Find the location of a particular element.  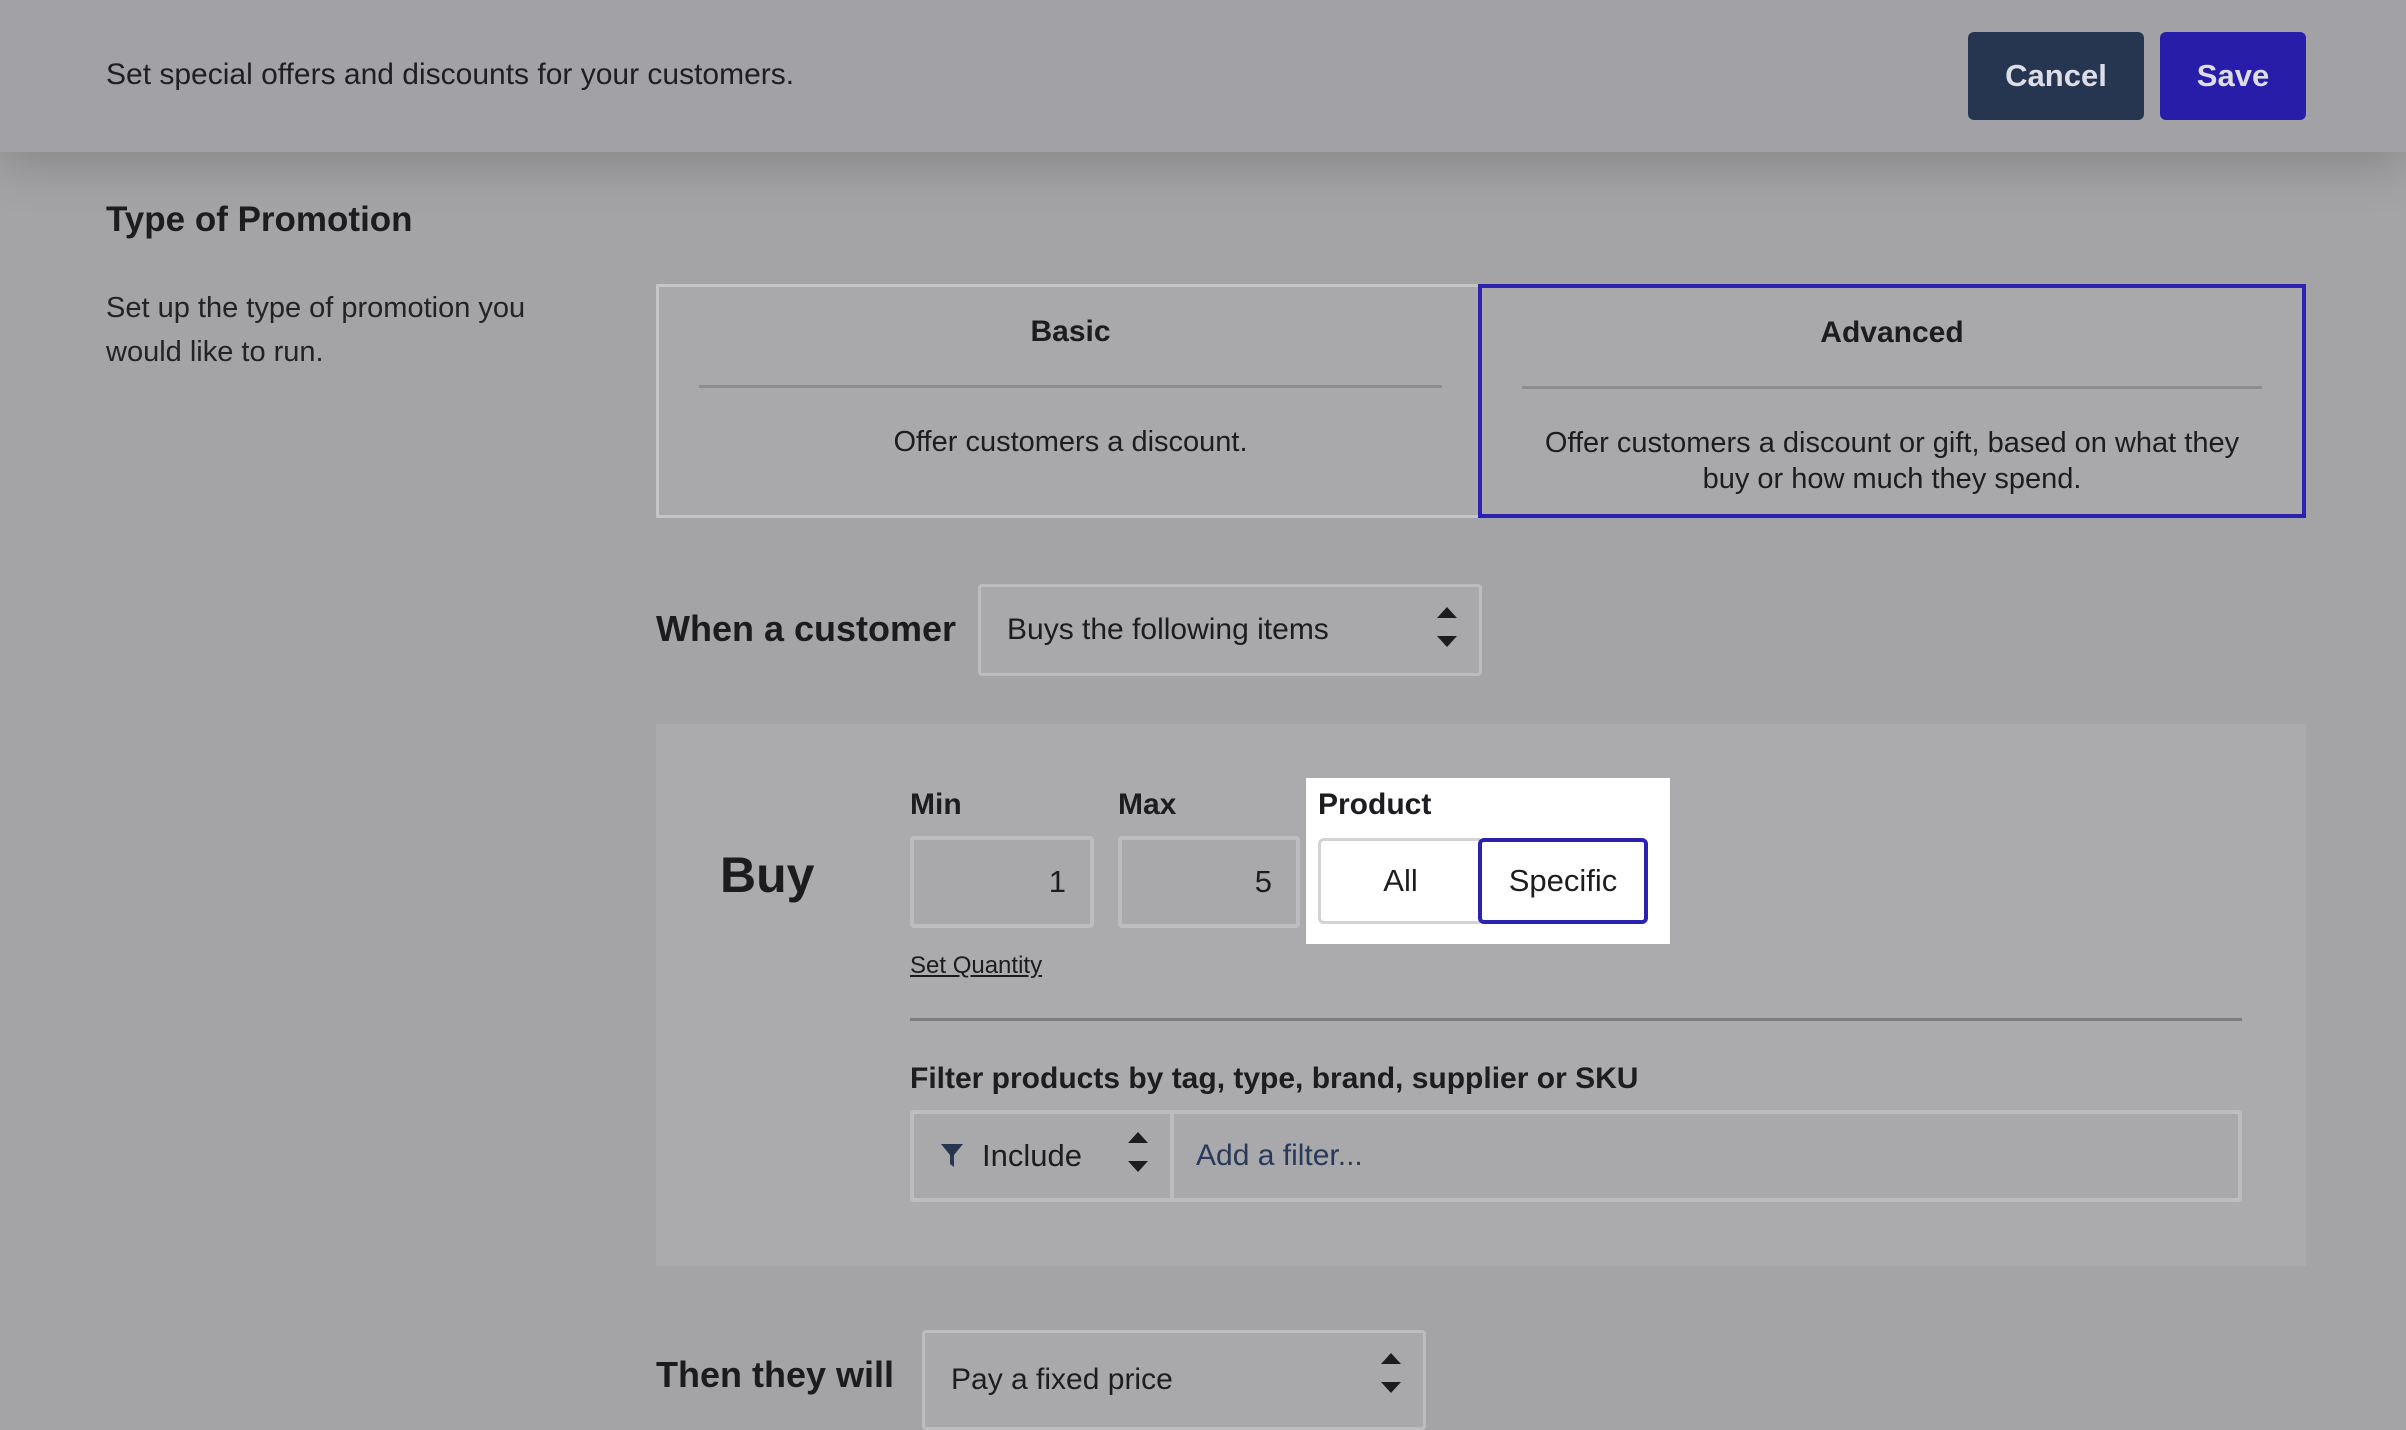

filter-mode-select: Include is located at coordinates (1044, 1156).